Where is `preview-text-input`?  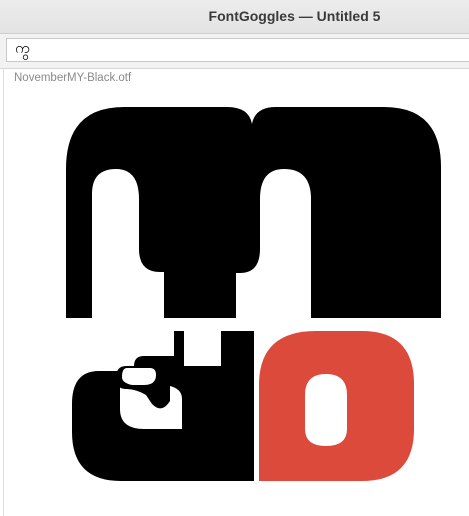
preview-text-input is located at coordinates (237, 50).